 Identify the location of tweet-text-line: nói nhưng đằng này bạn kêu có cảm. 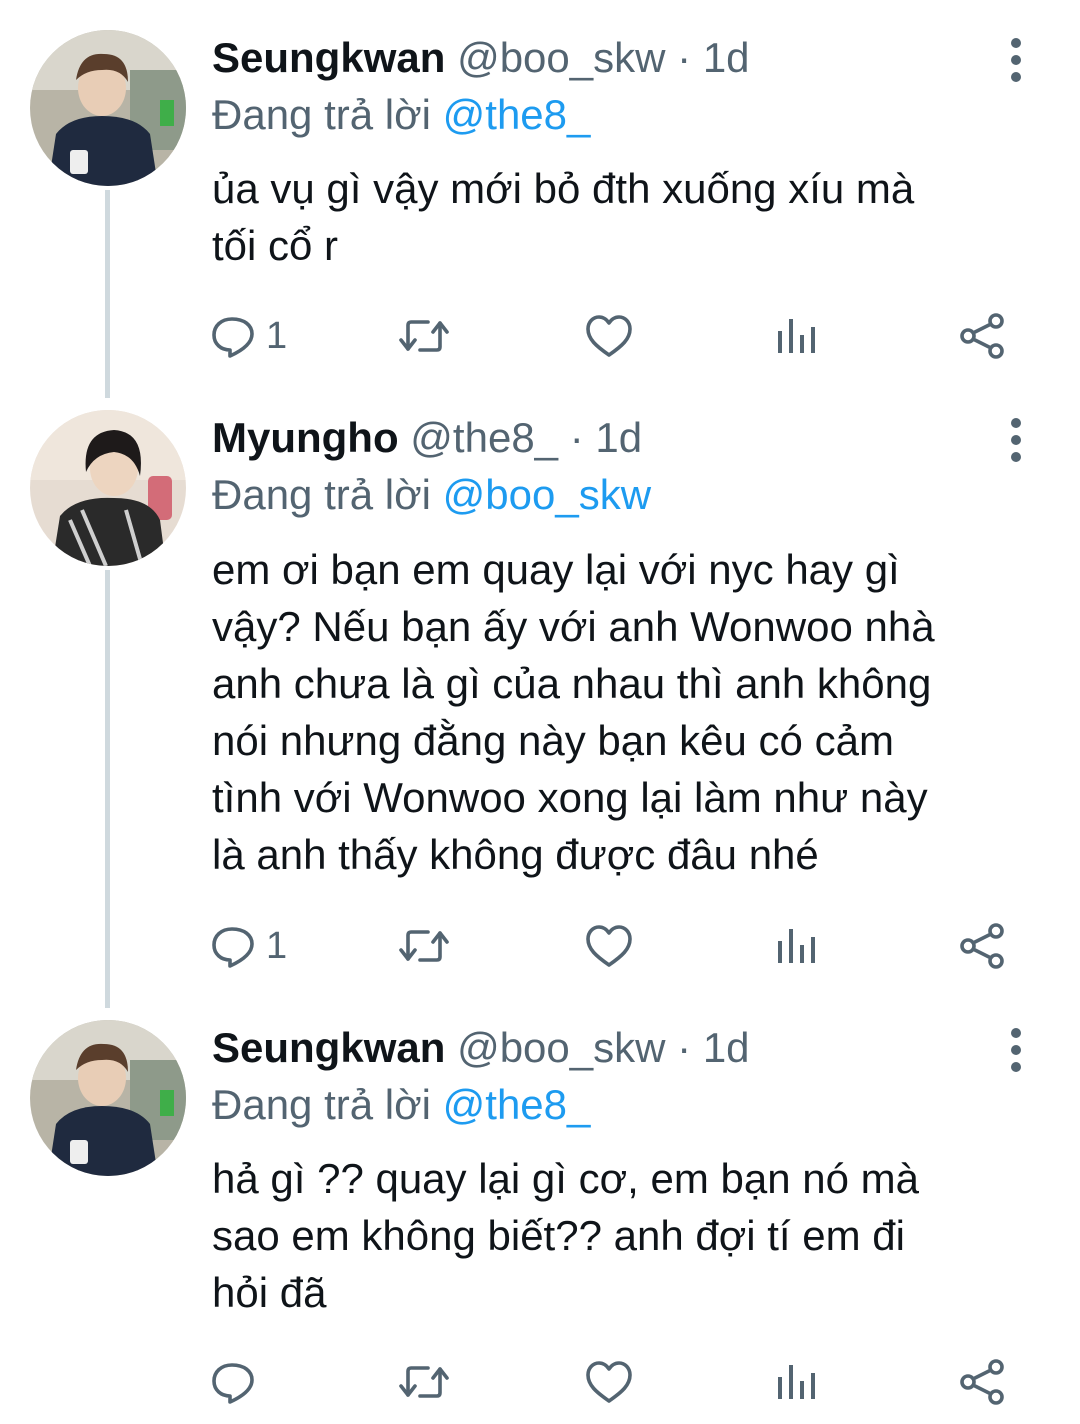
(553, 740).